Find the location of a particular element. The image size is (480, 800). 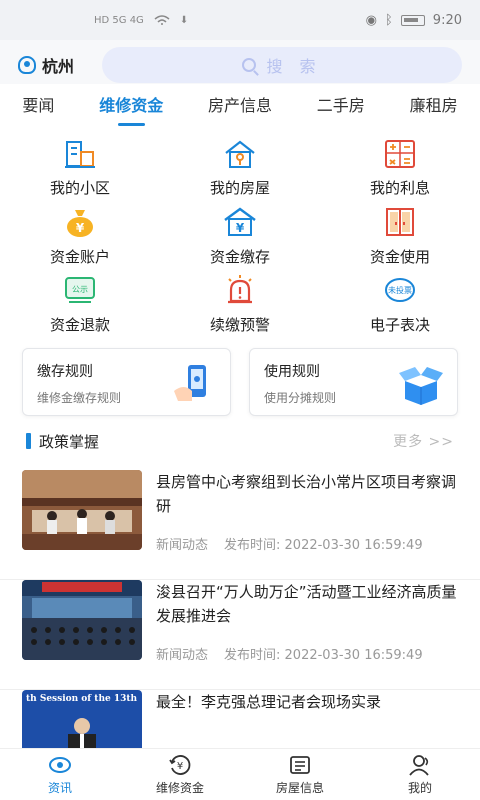

grid-item-label: 资金使用 is located at coordinates (399, 257).